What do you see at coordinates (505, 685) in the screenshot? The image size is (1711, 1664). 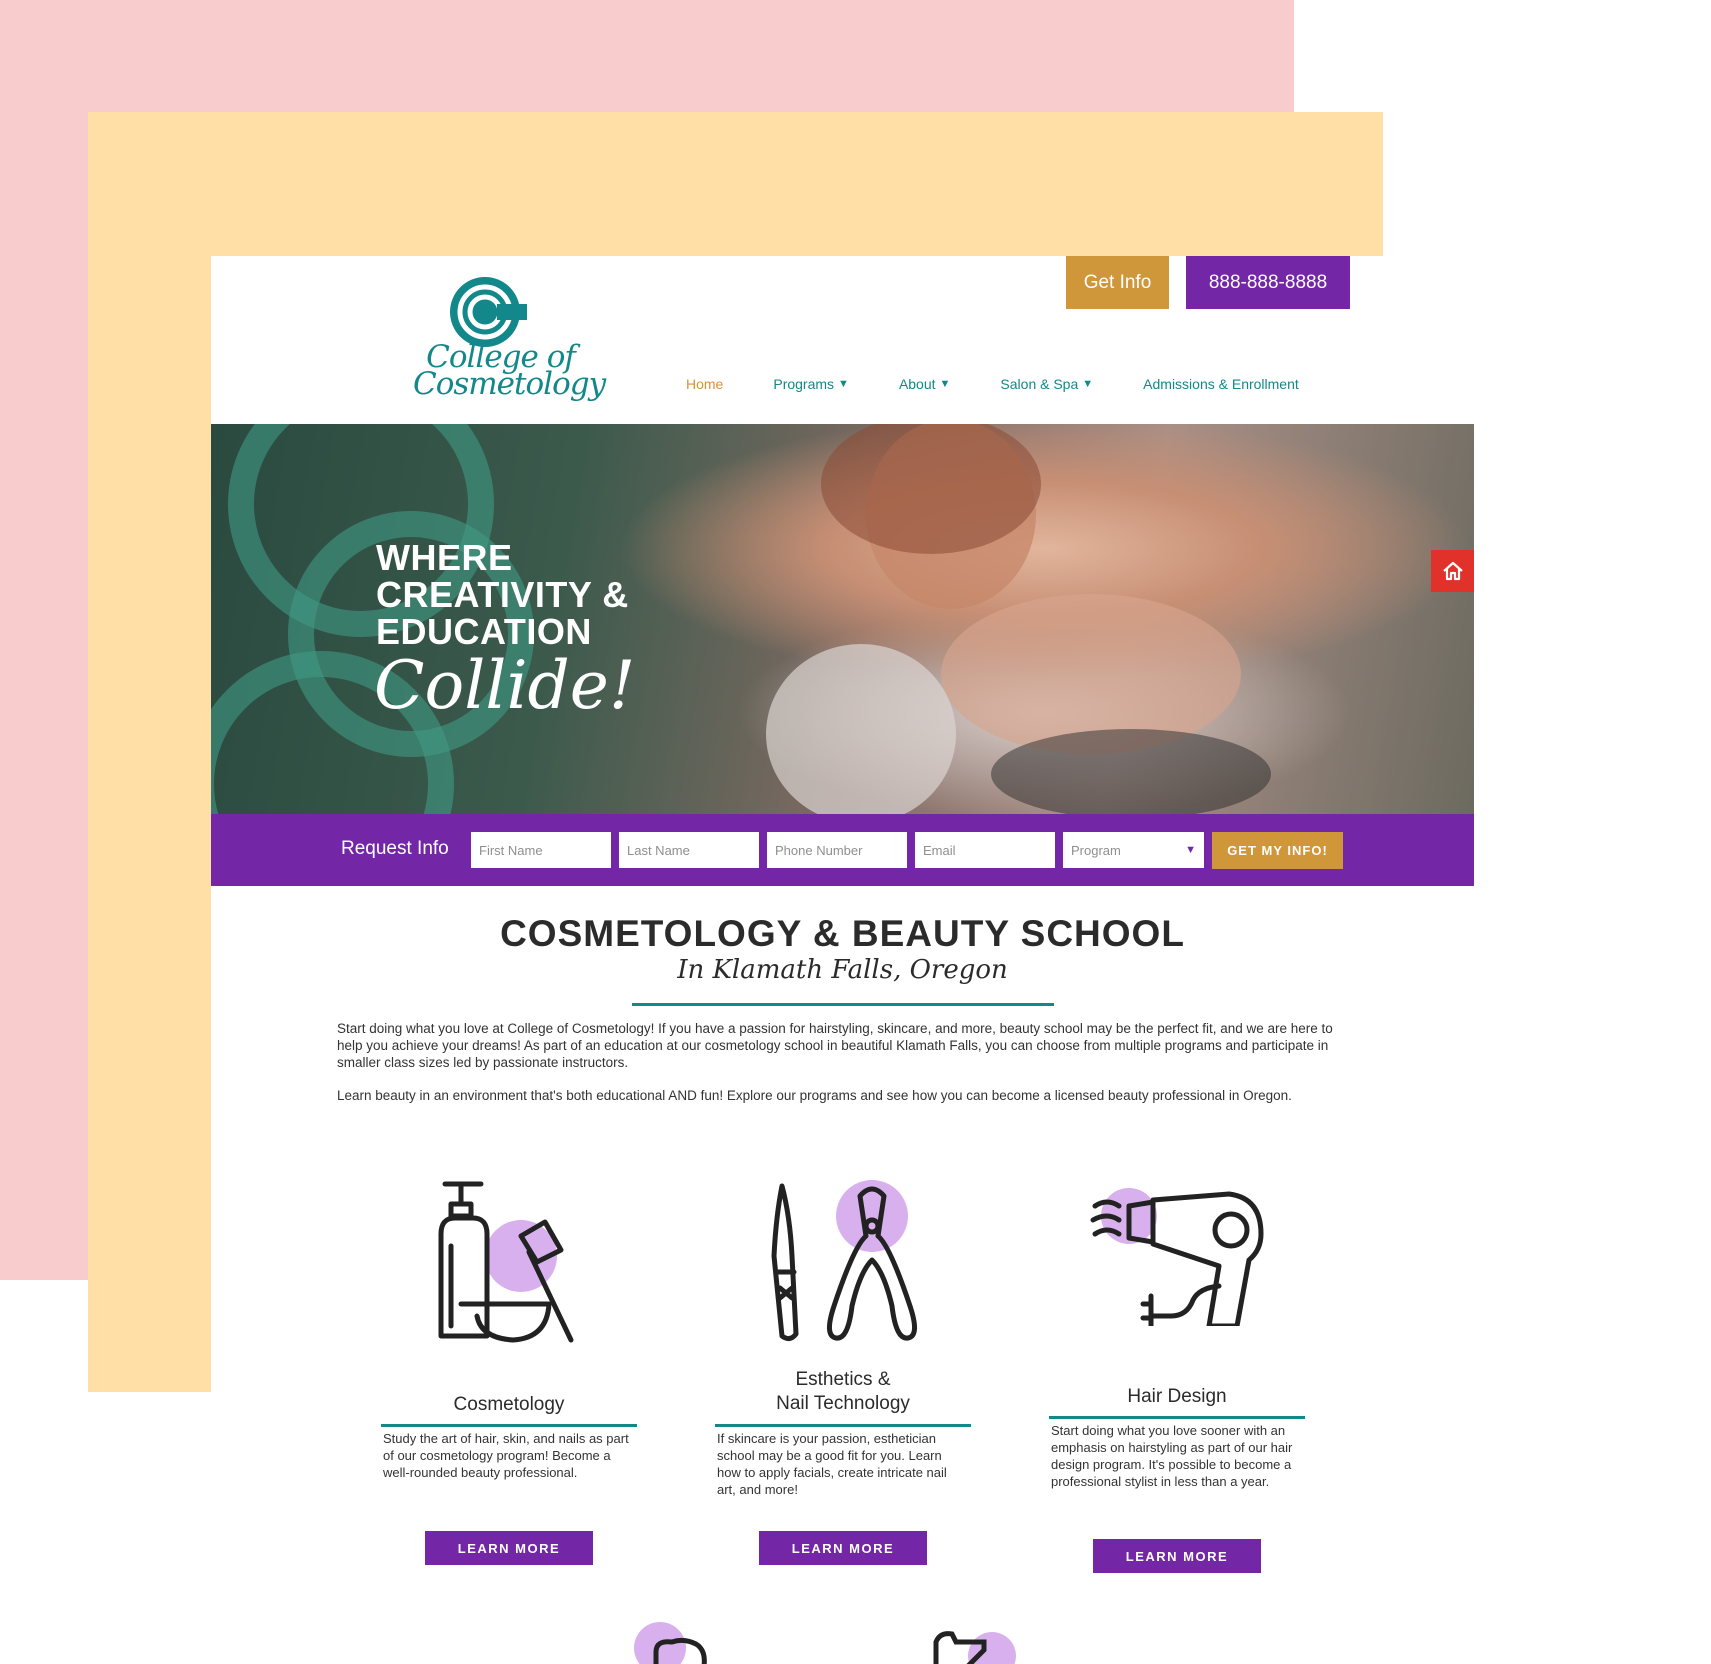 I see `hero-script-headline: Collide!` at bounding box center [505, 685].